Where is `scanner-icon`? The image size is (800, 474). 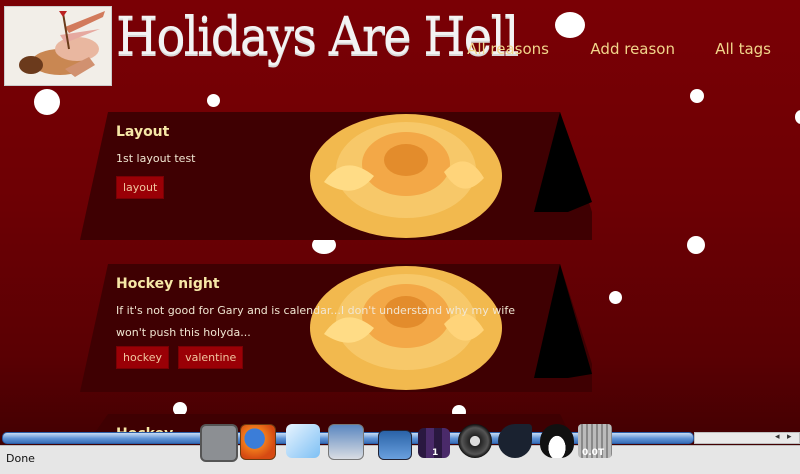
scanner-icon is located at coordinates (346, 442).